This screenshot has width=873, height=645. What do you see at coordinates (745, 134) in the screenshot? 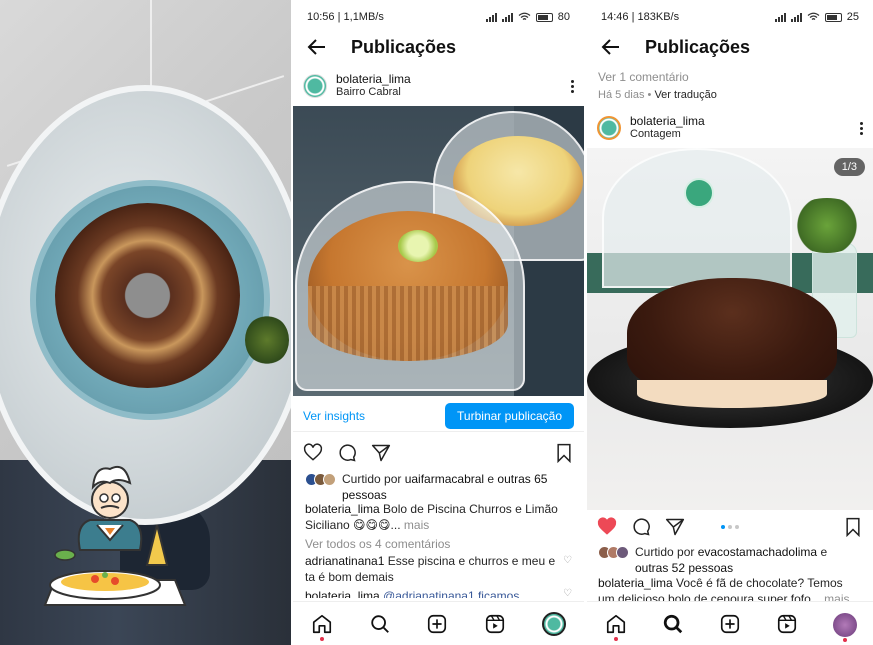
I see `post-location: Contagem` at bounding box center [745, 134].